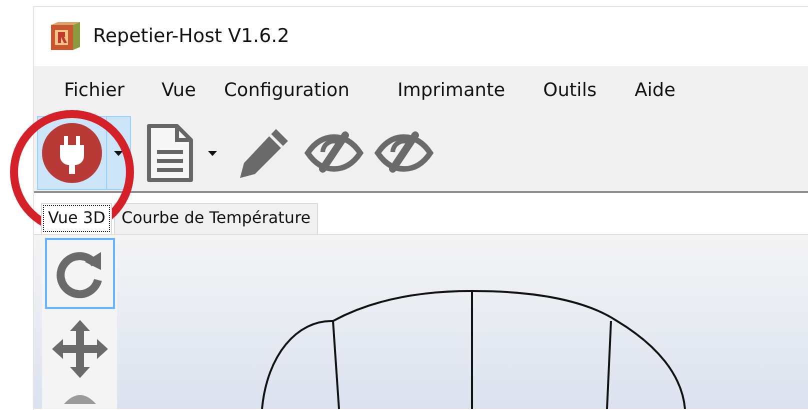  What do you see at coordinates (65, 36) in the screenshot?
I see `app-logo-icon` at bounding box center [65, 36].